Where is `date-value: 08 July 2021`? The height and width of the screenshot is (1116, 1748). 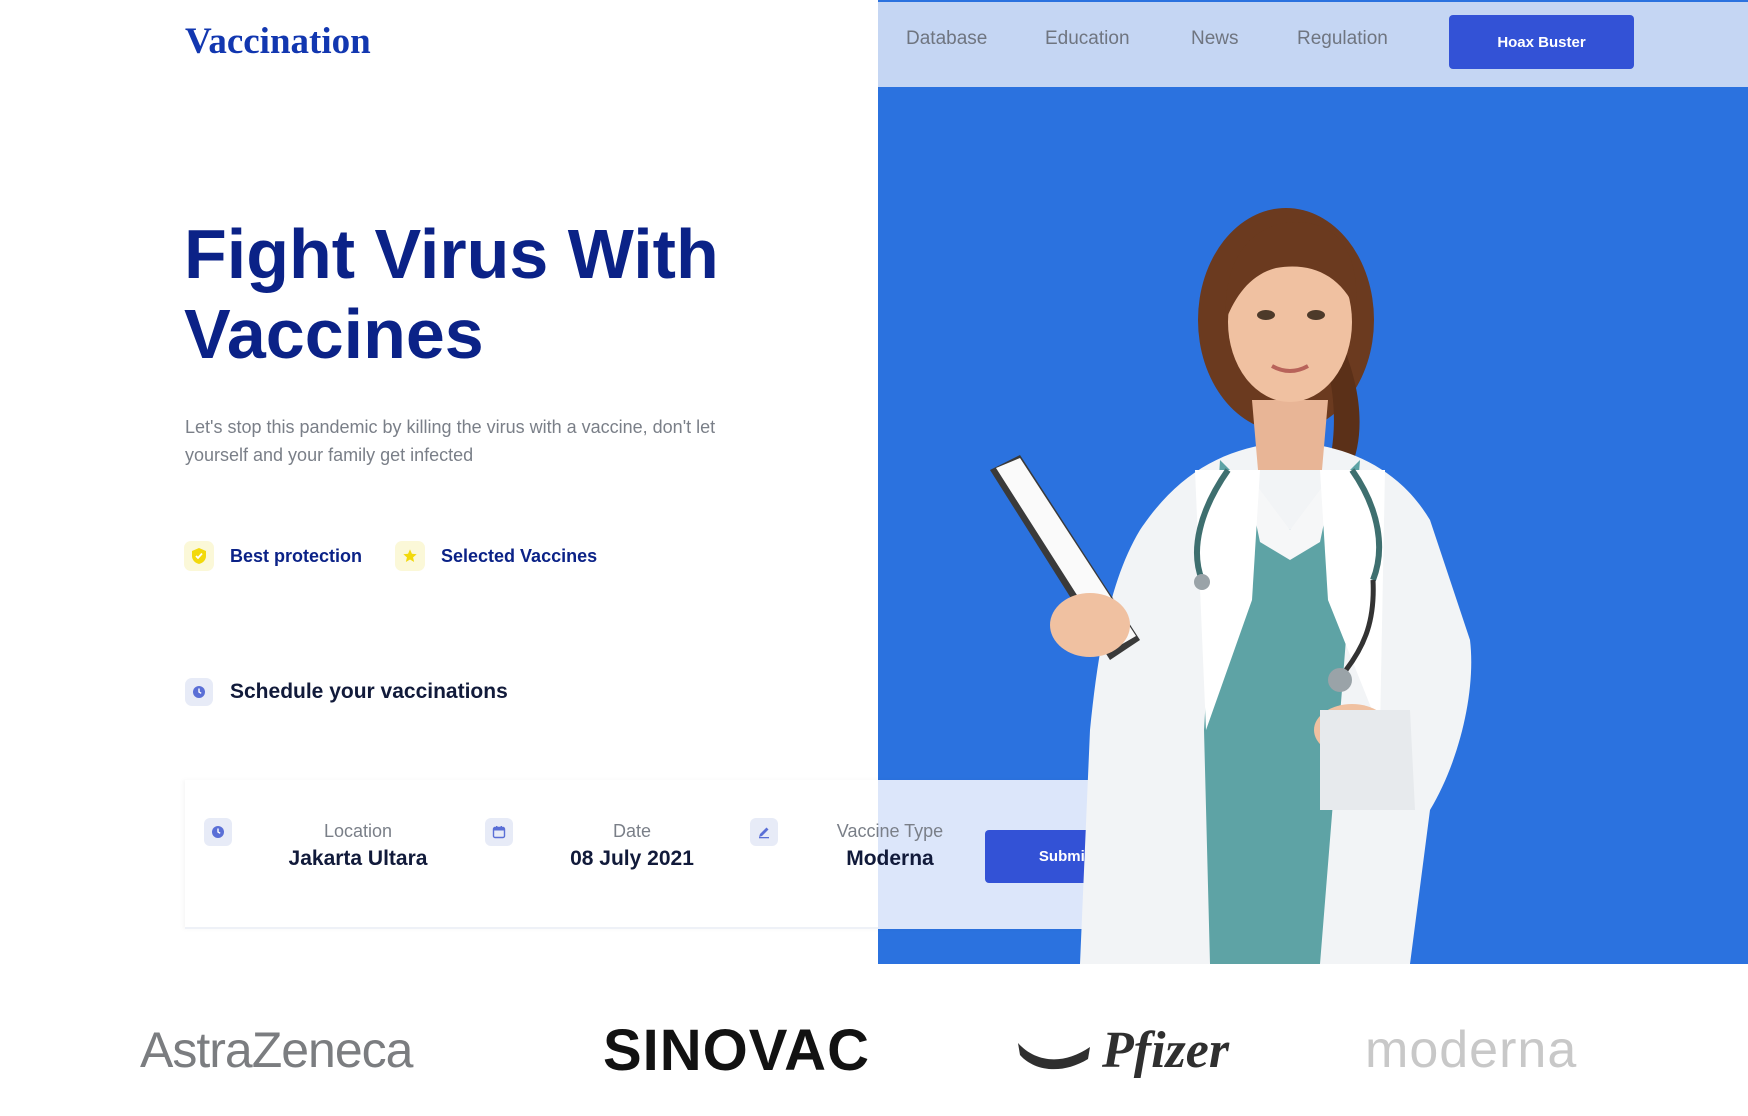 date-value: 08 July 2021 is located at coordinates (632, 859).